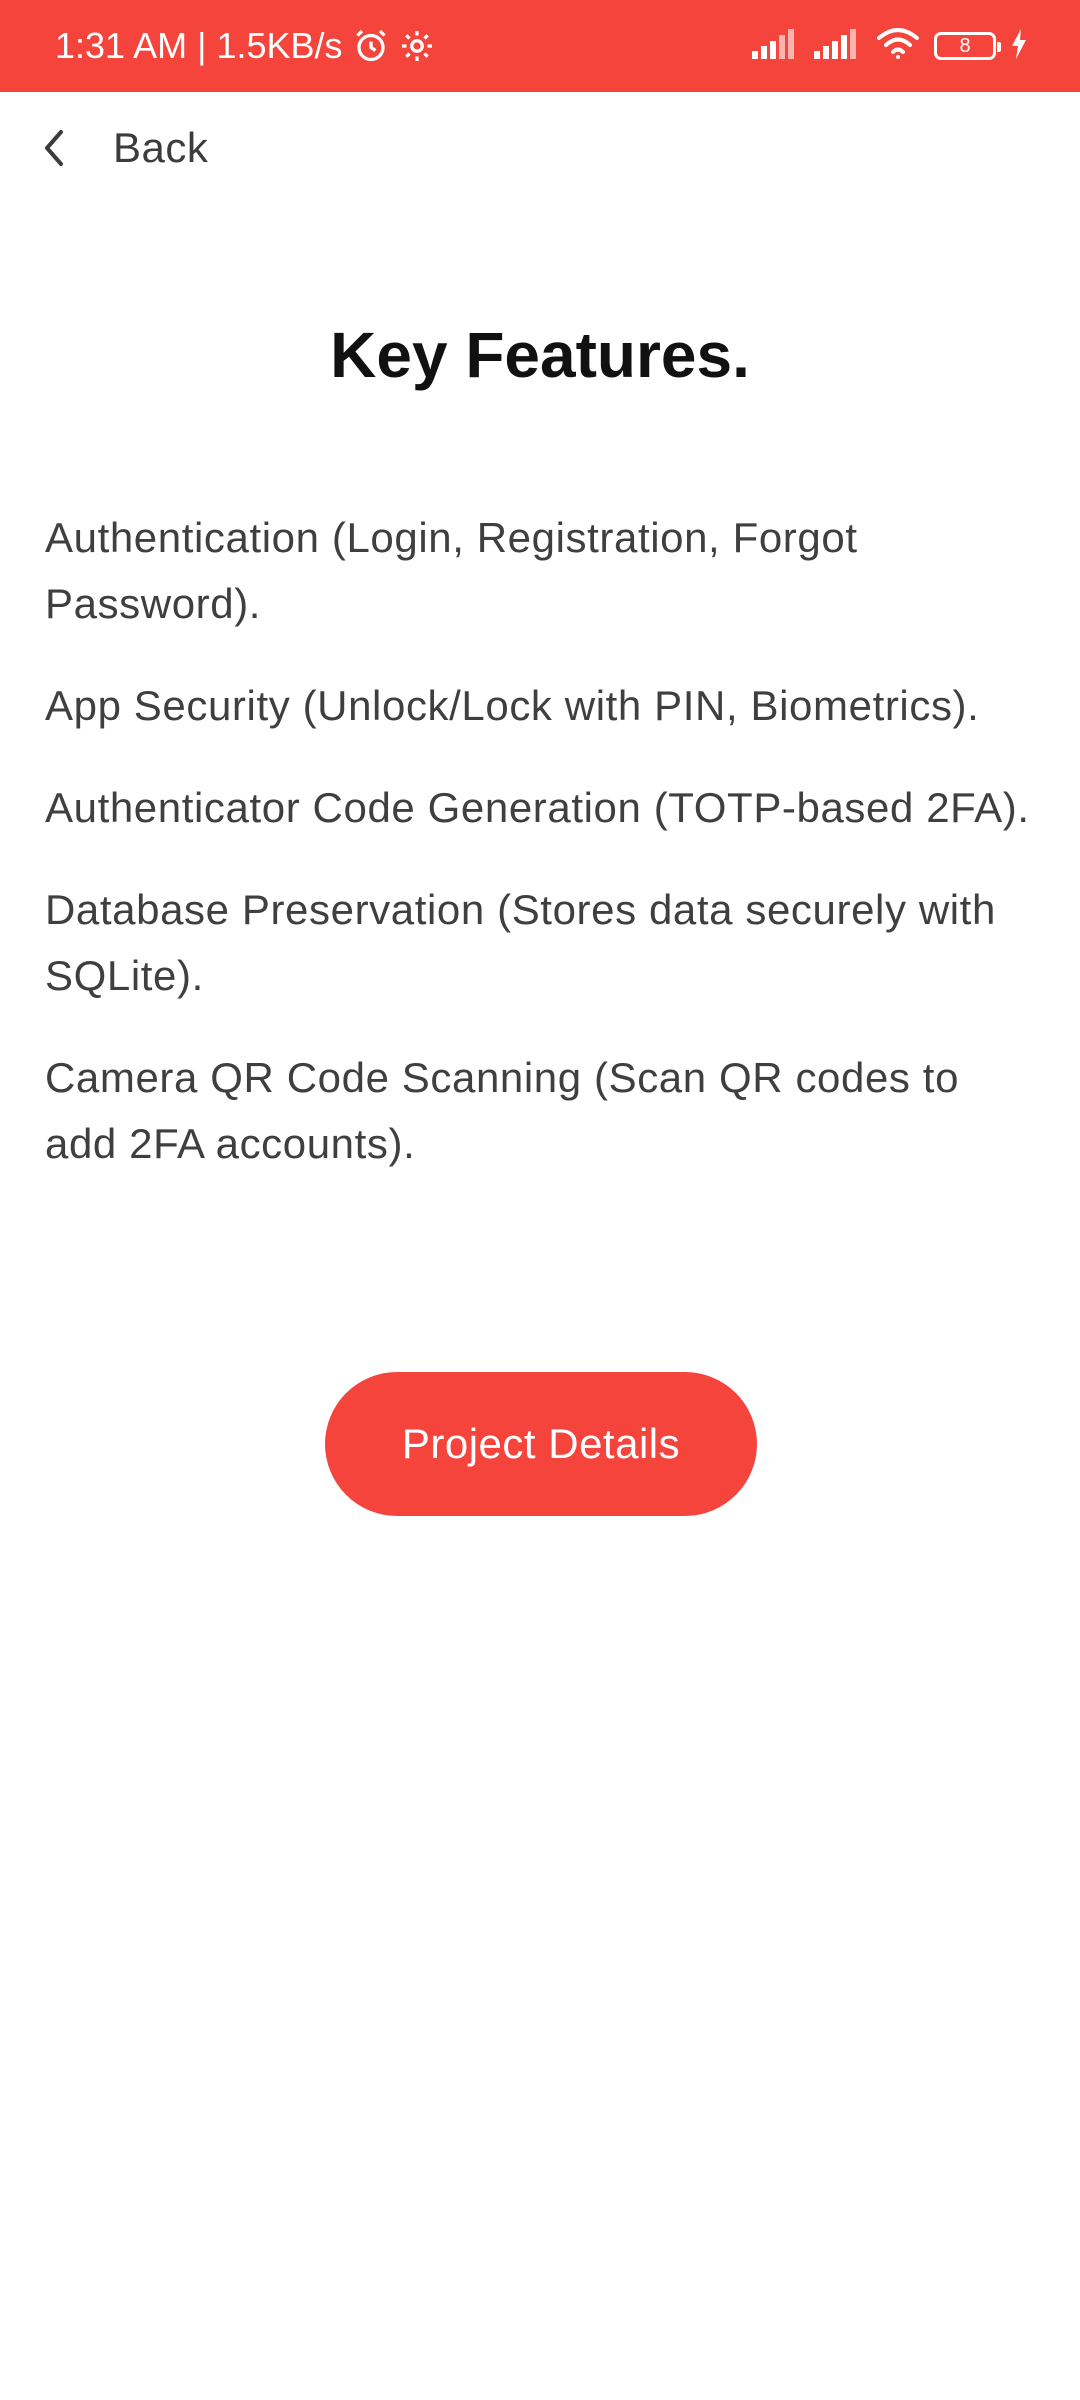  I want to click on page-title: Key Features., so click(540, 355).